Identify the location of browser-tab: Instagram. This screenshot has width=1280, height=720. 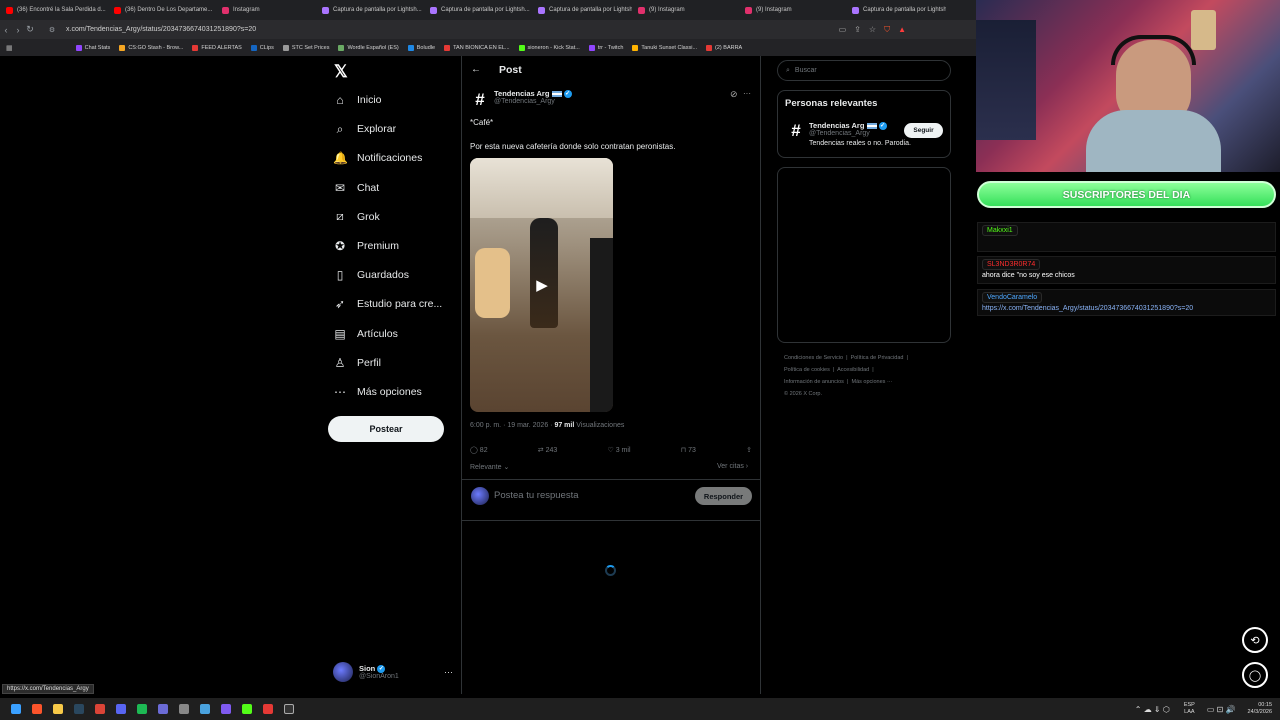
(266, 10).